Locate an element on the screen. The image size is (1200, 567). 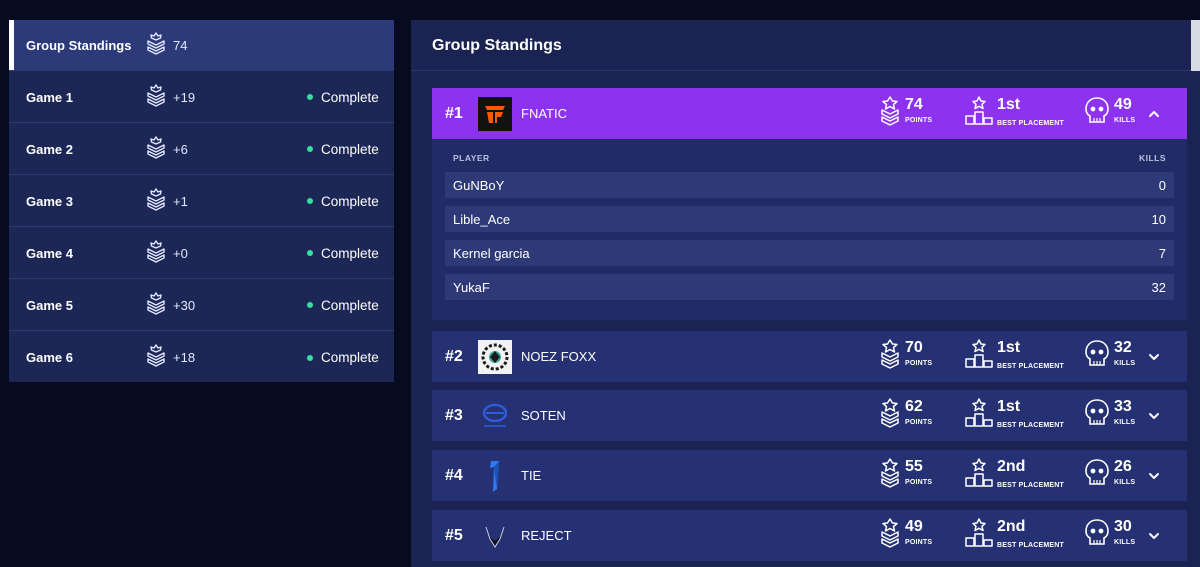
placement-stat: 2nd BEST PLACEMENT is located at coordinates (1014, 476).